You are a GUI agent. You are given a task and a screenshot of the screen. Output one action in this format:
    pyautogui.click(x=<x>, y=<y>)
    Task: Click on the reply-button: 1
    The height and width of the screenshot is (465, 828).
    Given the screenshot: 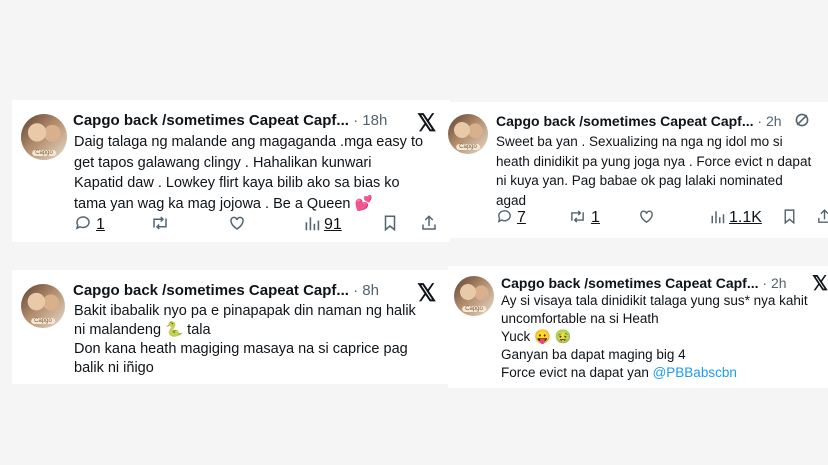 What is the action you would take?
    pyautogui.click(x=89, y=224)
    